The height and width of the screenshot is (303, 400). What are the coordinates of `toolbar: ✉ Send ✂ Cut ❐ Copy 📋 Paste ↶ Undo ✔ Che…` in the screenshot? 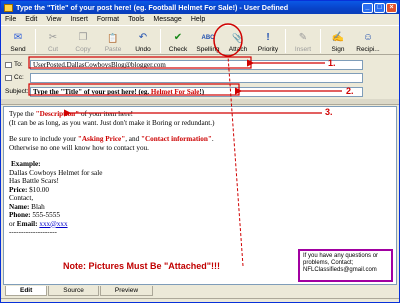 It's located at (200, 40).